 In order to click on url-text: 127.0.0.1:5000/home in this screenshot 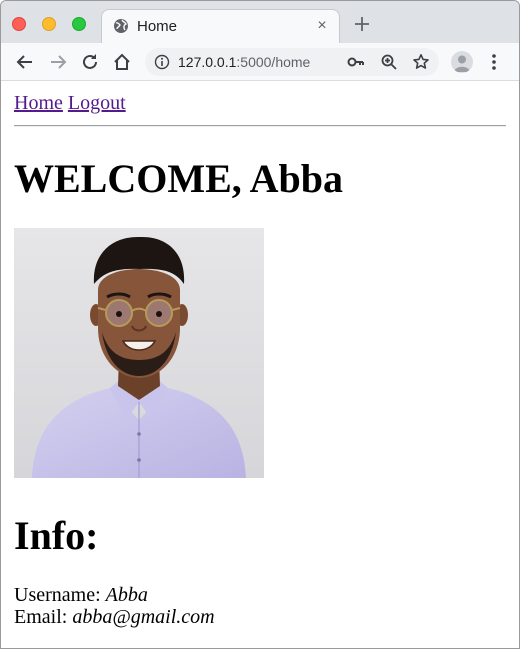, I will do `click(244, 62)`.